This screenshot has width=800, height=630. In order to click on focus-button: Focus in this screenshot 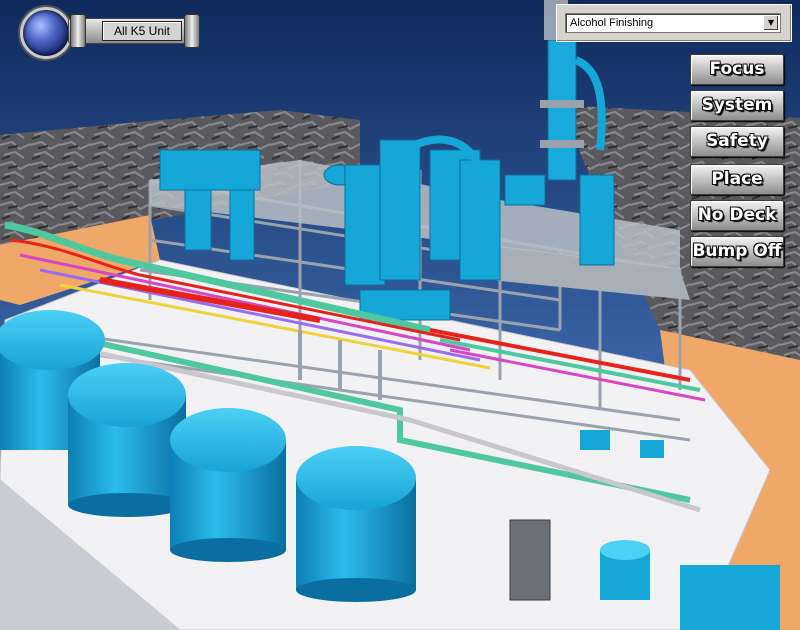, I will do `click(737, 69)`.